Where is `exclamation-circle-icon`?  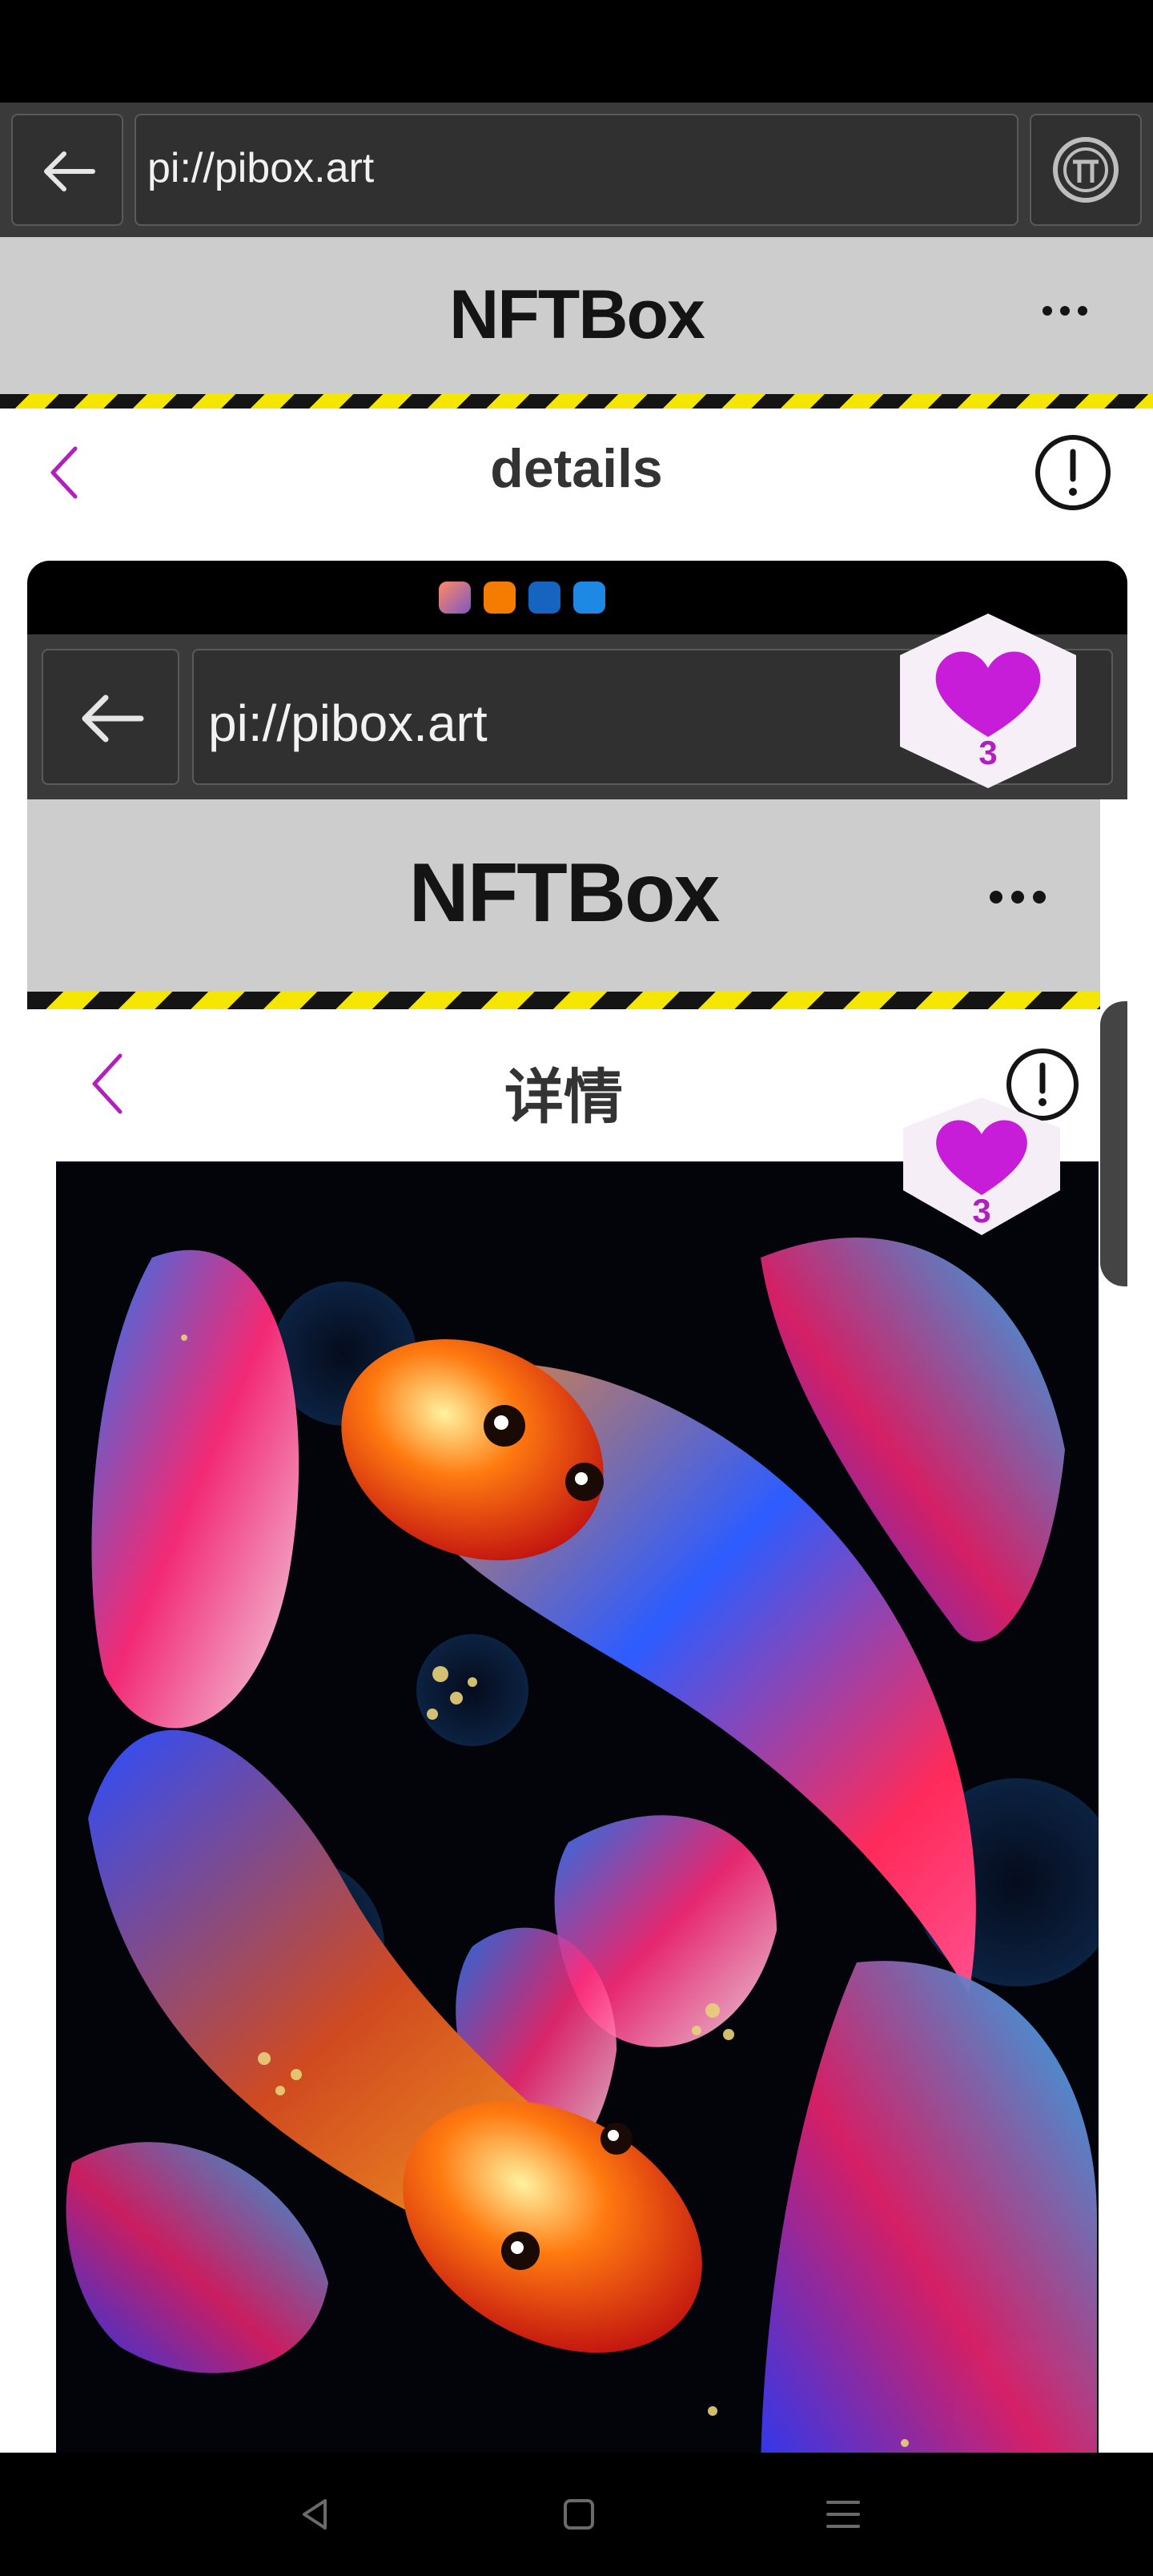 exclamation-circle-icon is located at coordinates (1073, 473).